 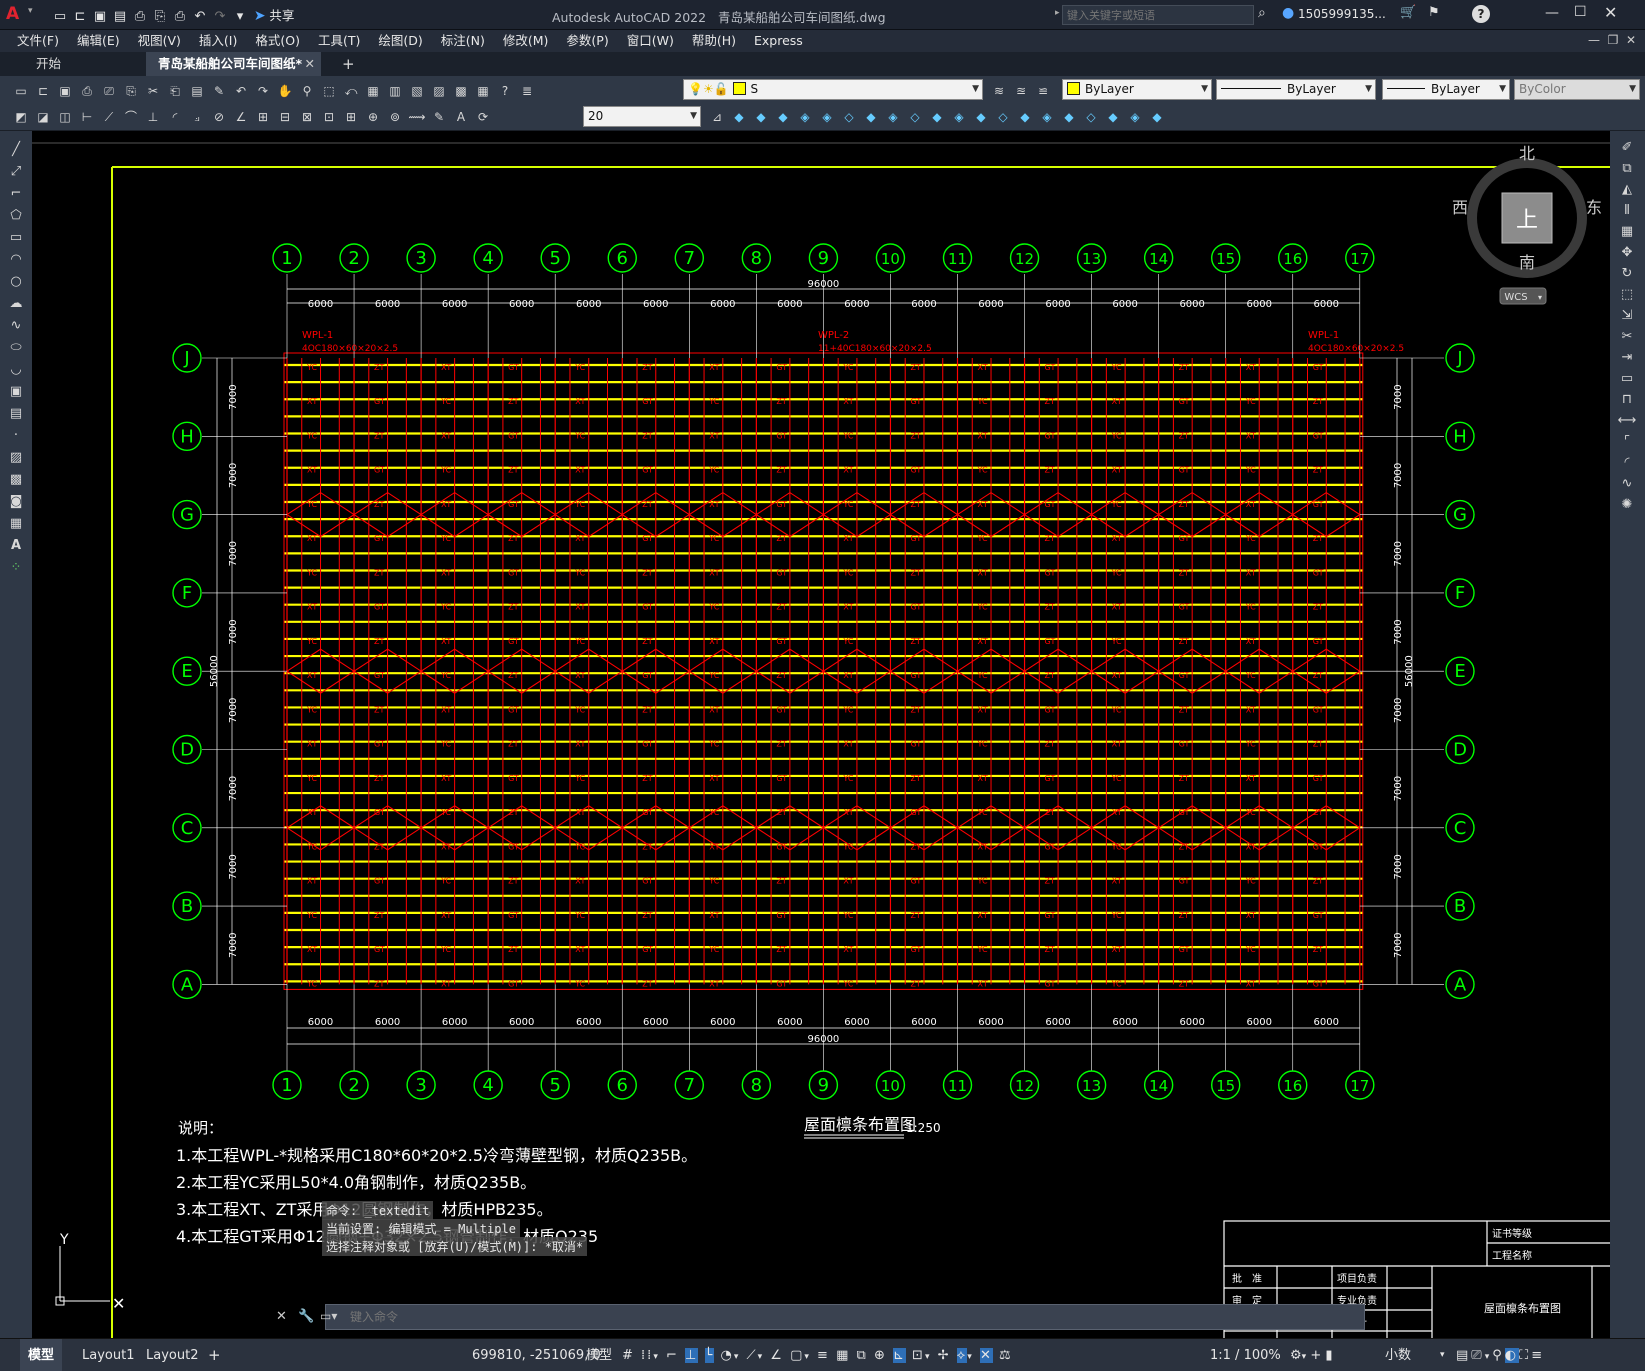 What do you see at coordinates (1627, 378) in the screenshot?
I see `break-point-icon: ▭` at bounding box center [1627, 378].